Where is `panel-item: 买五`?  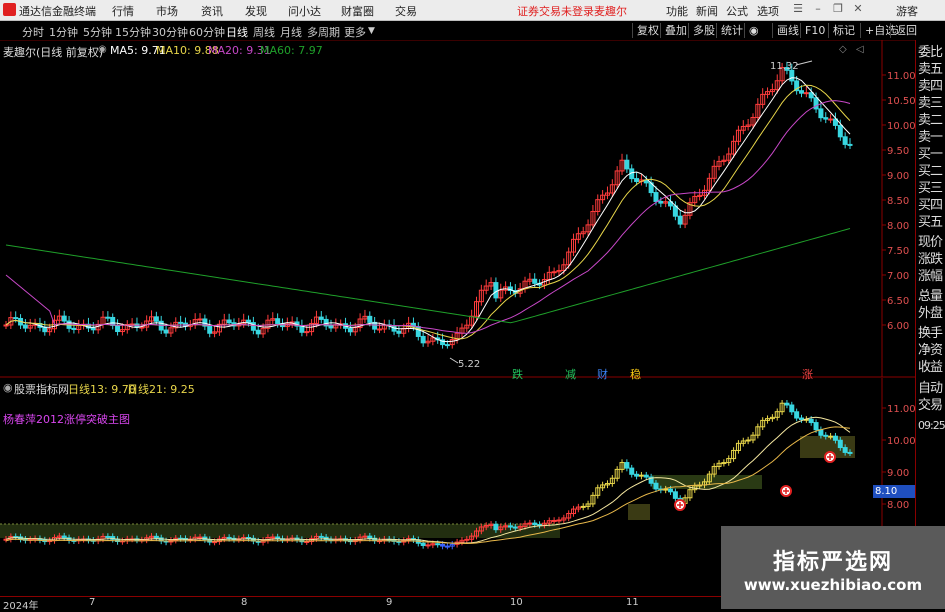 panel-item: 买五 is located at coordinates (931, 222).